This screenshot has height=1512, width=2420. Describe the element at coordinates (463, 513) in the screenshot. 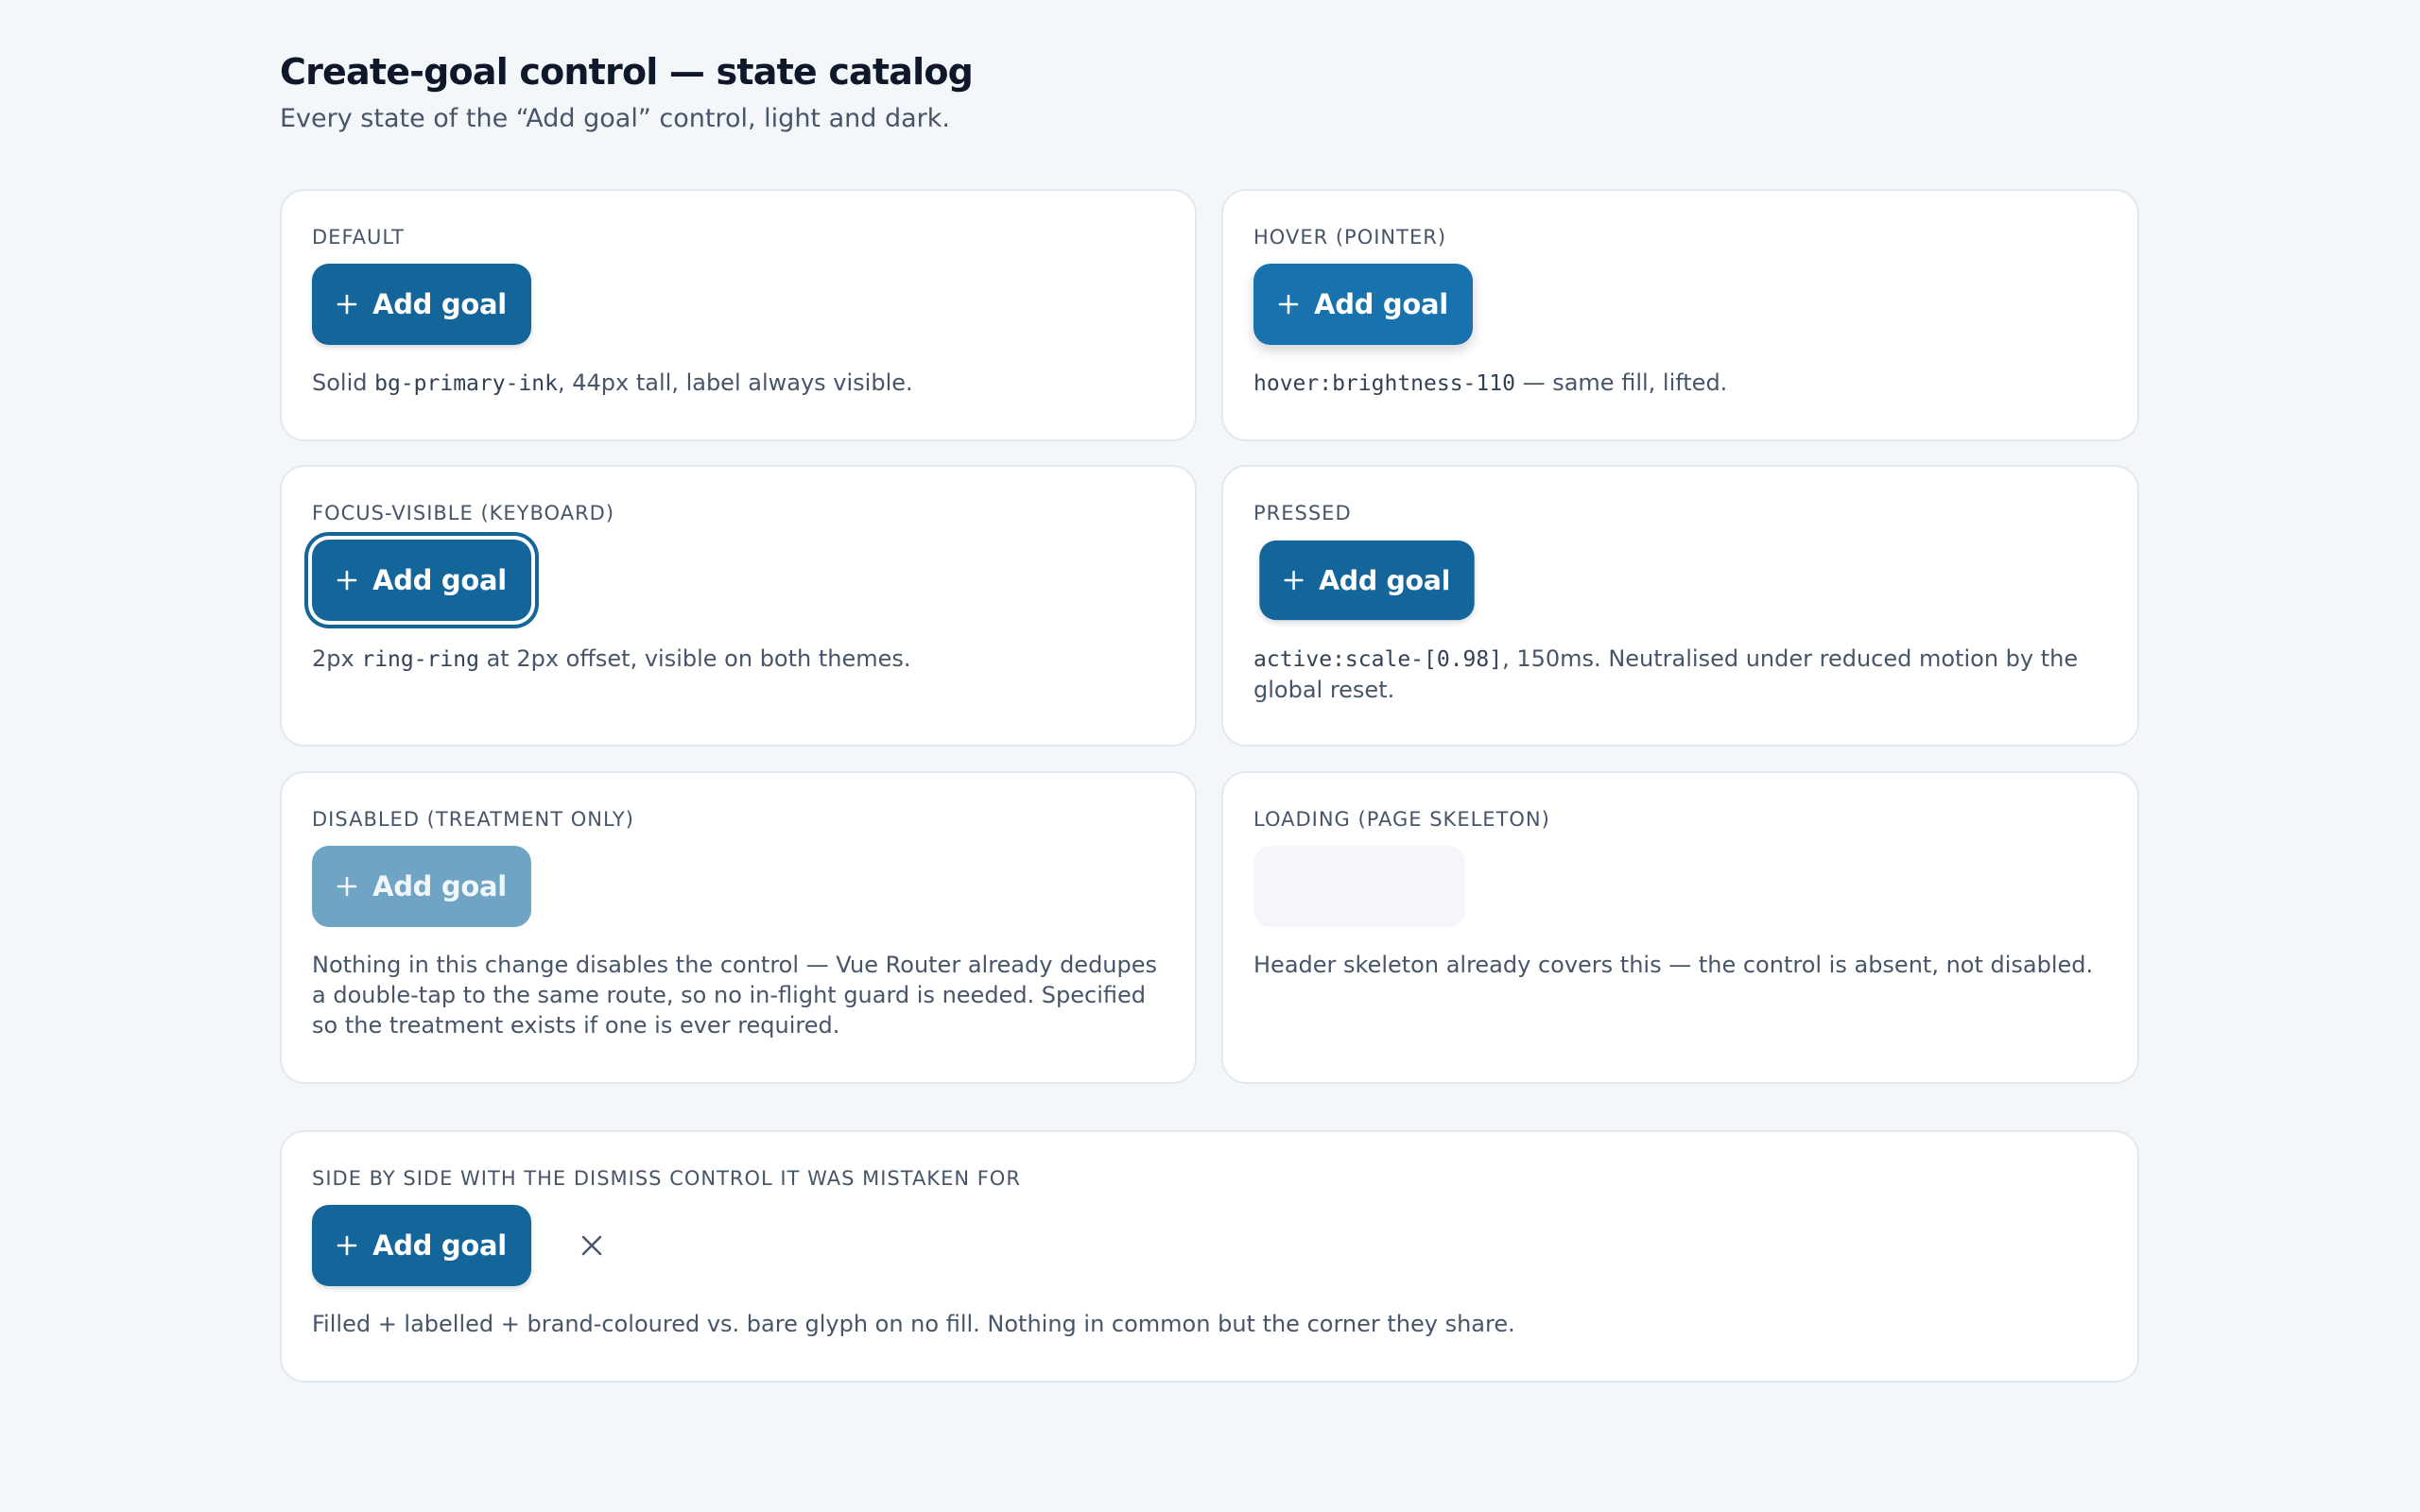

I see `card-label: FOCUS-VISIBLE (KEYBOARD)` at that location.